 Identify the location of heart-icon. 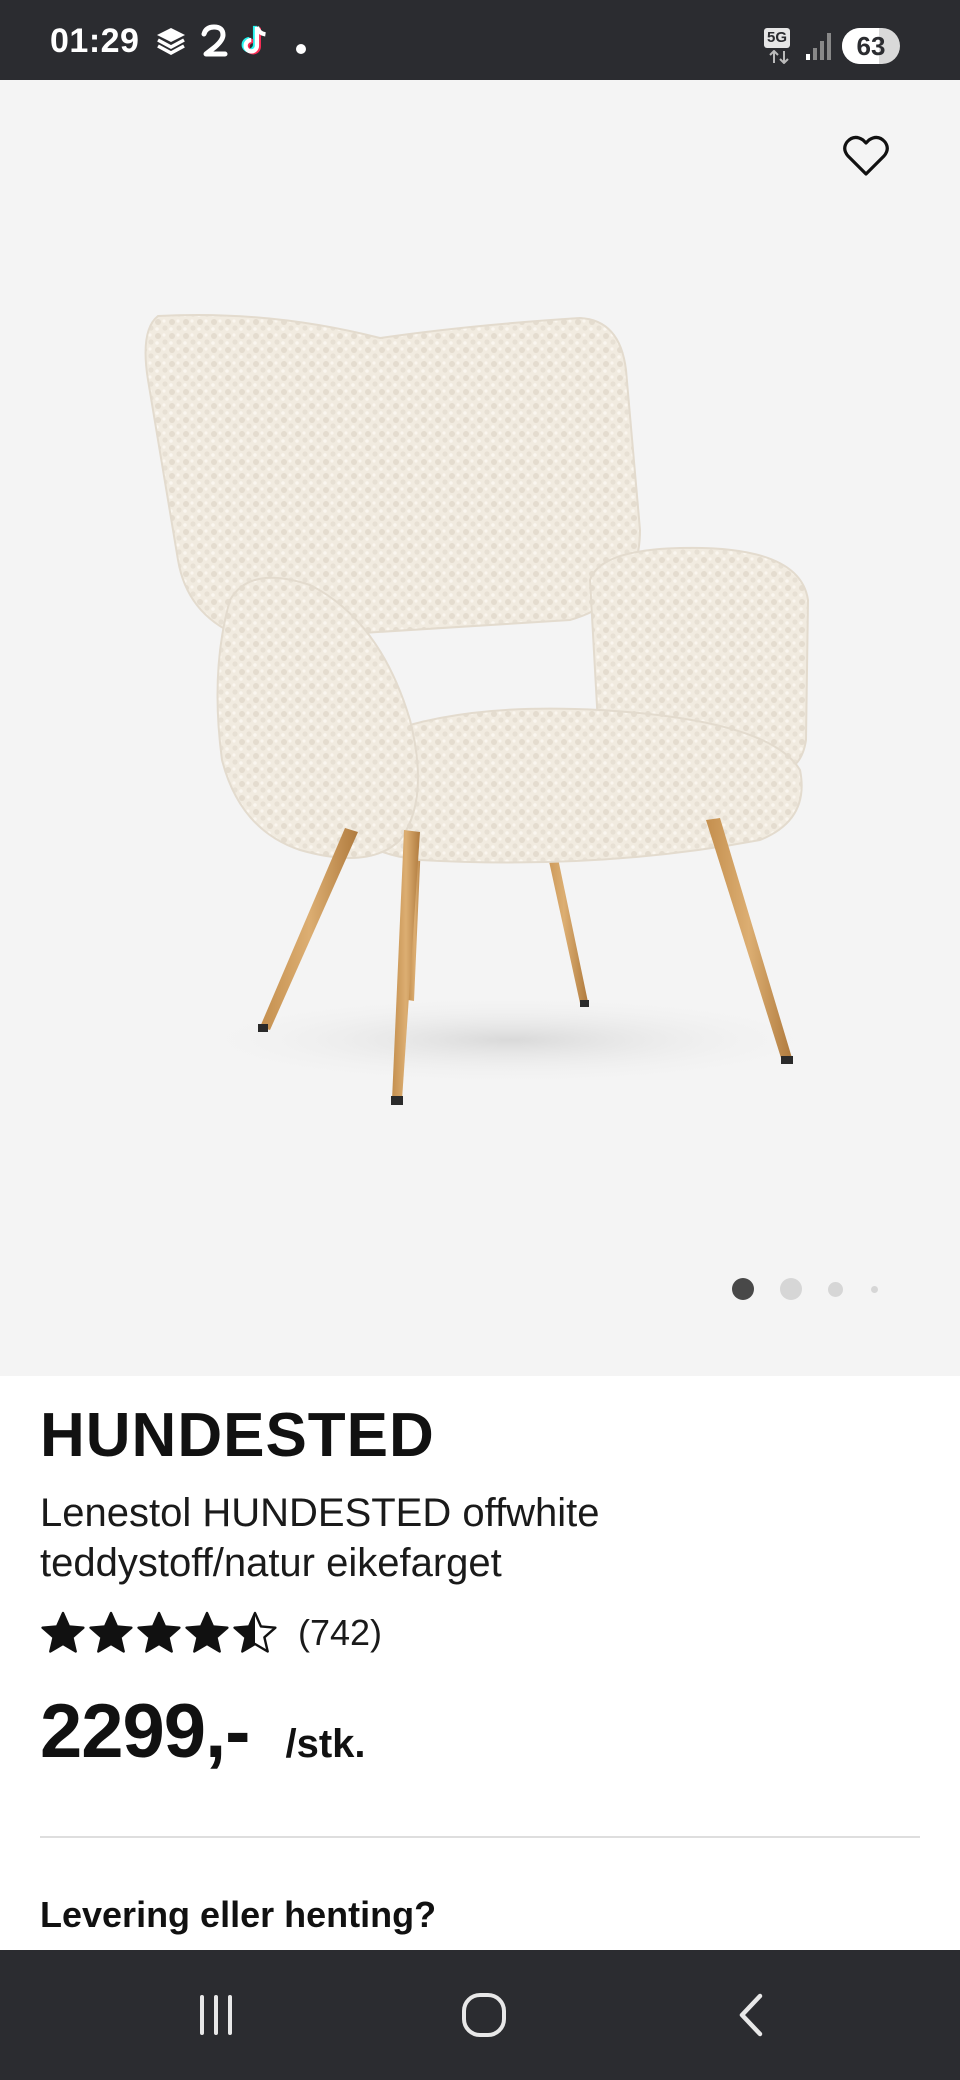
(866, 155).